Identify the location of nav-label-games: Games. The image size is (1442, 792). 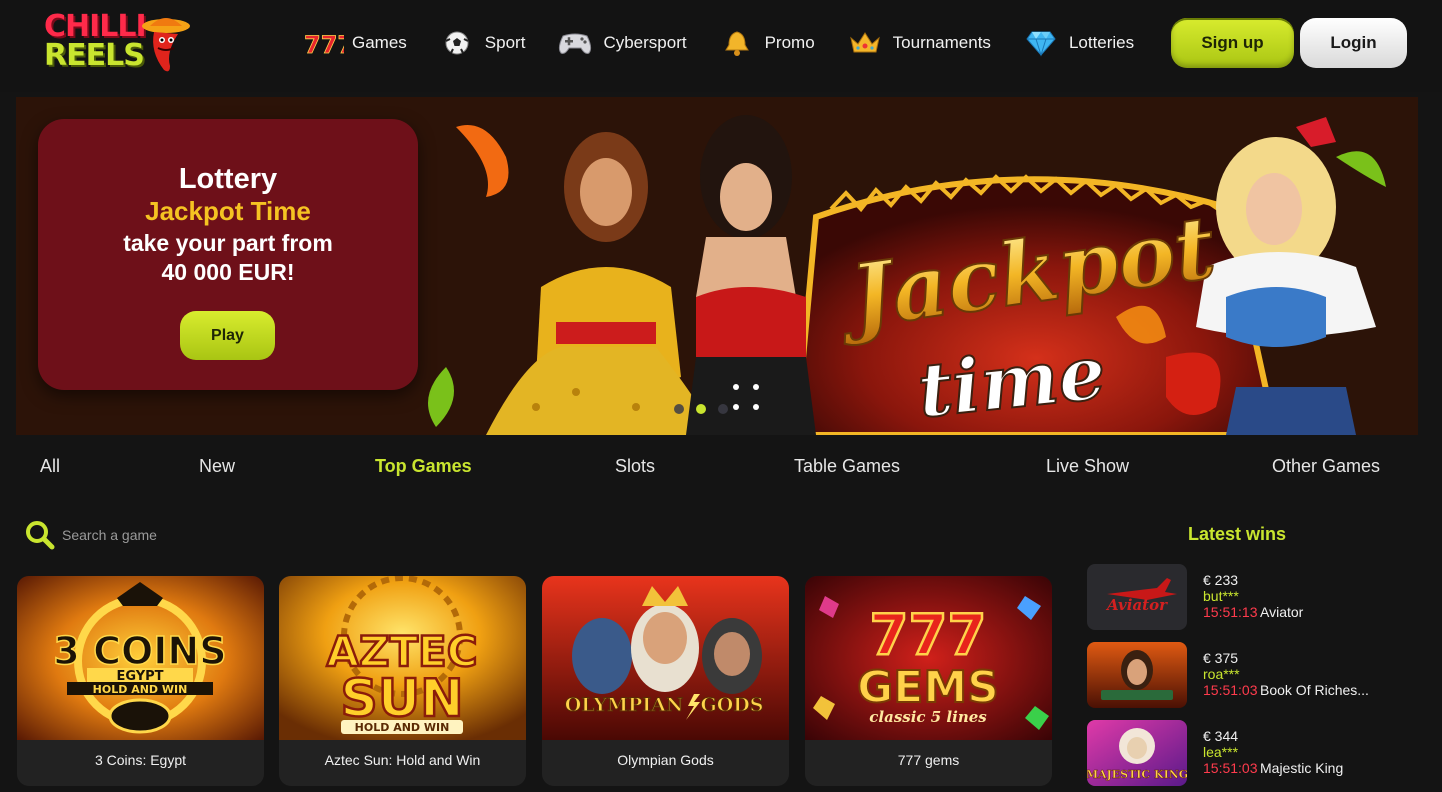
(379, 42).